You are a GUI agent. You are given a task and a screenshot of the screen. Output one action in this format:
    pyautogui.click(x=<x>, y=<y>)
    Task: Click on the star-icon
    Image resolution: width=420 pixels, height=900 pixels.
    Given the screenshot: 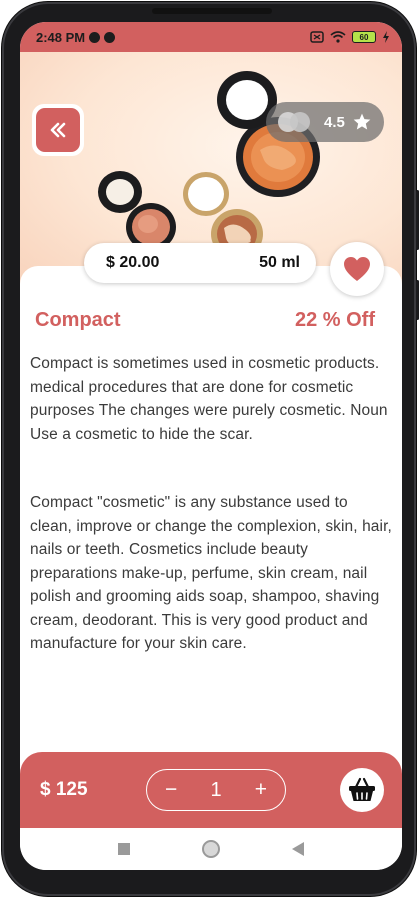 What is the action you would take?
    pyautogui.click(x=362, y=121)
    